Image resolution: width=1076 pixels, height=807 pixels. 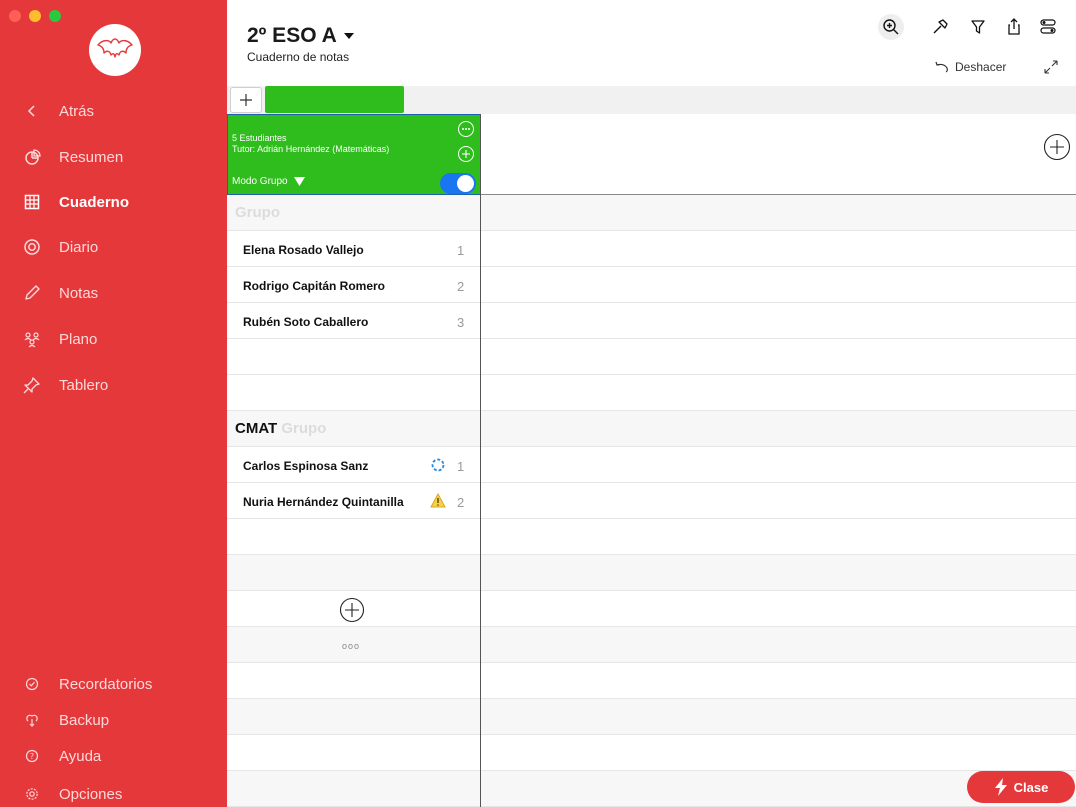 What do you see at coordinates (311, 149) in the screenshot?
I see `tutor-label: Tutor: Adrián Hernández (Matemáticas)` at bounding box center [311, 149].